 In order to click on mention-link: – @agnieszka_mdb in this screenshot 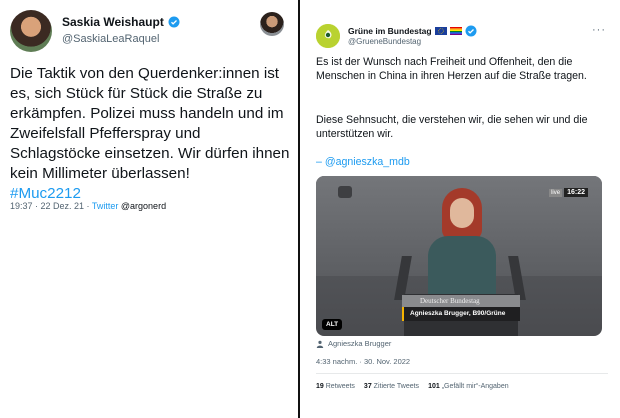, I will do `click(363, 162)`.